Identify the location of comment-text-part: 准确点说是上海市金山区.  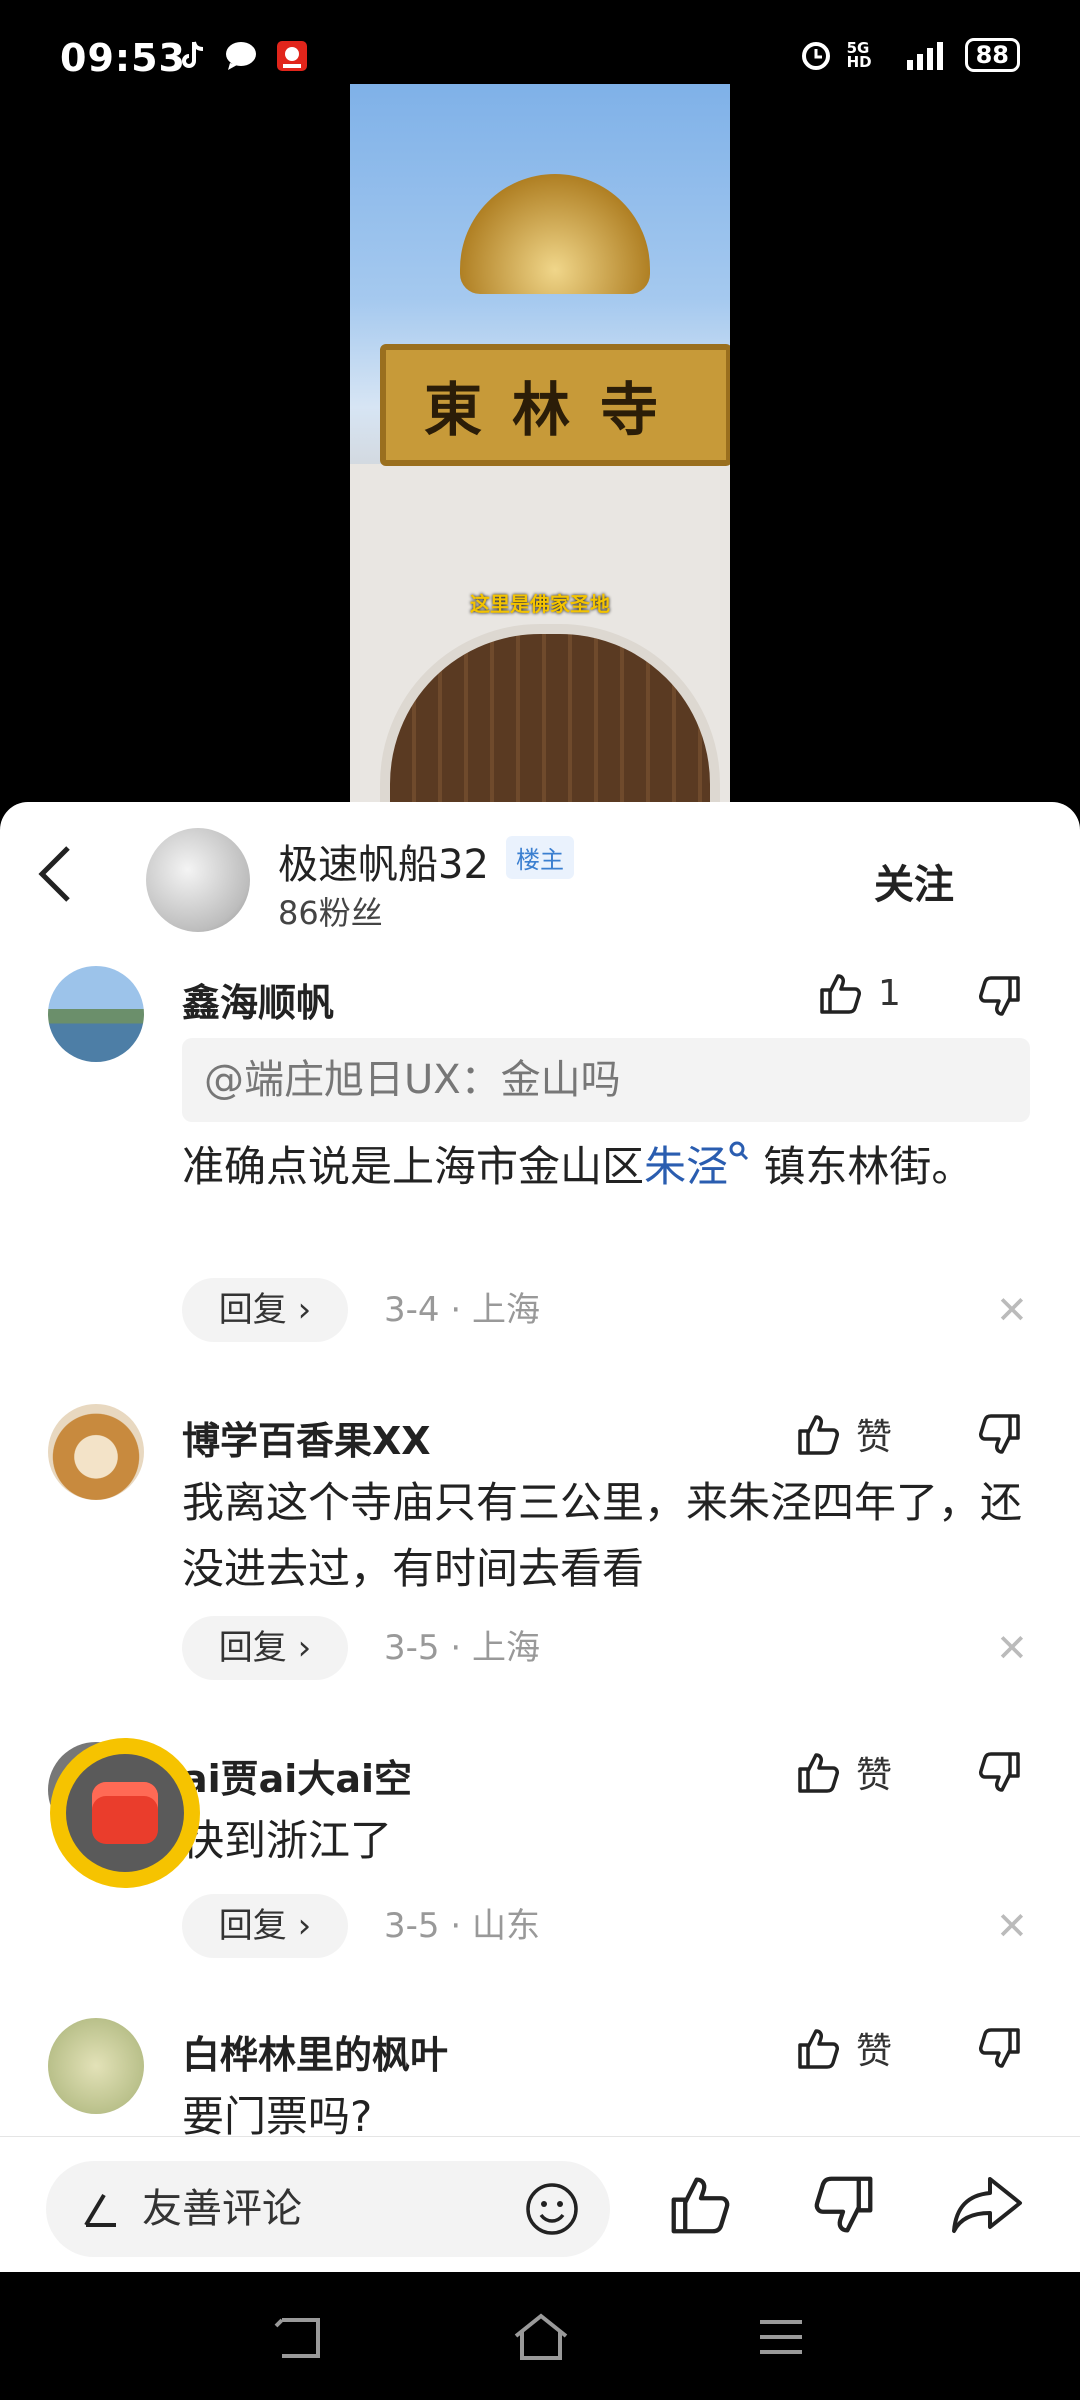
(413, 1166).